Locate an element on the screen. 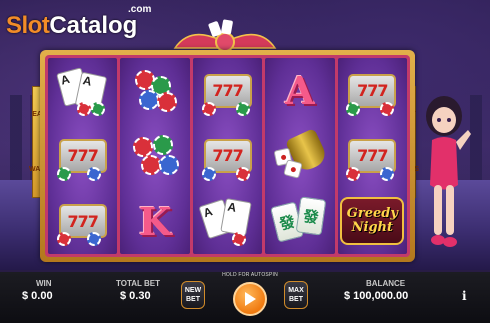  total-bet-value: $ 0.30 is located at coordinates (135, 296).